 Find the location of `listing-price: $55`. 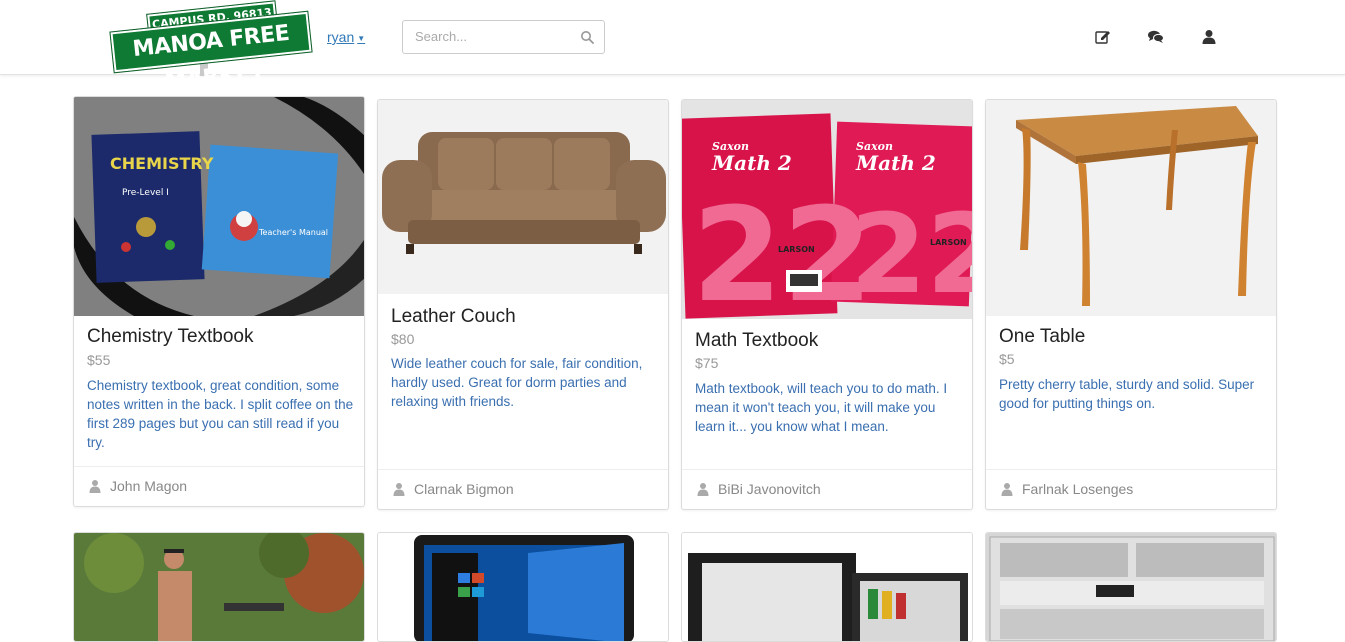

listing-price: $55 is located at coordinates (99, 360).